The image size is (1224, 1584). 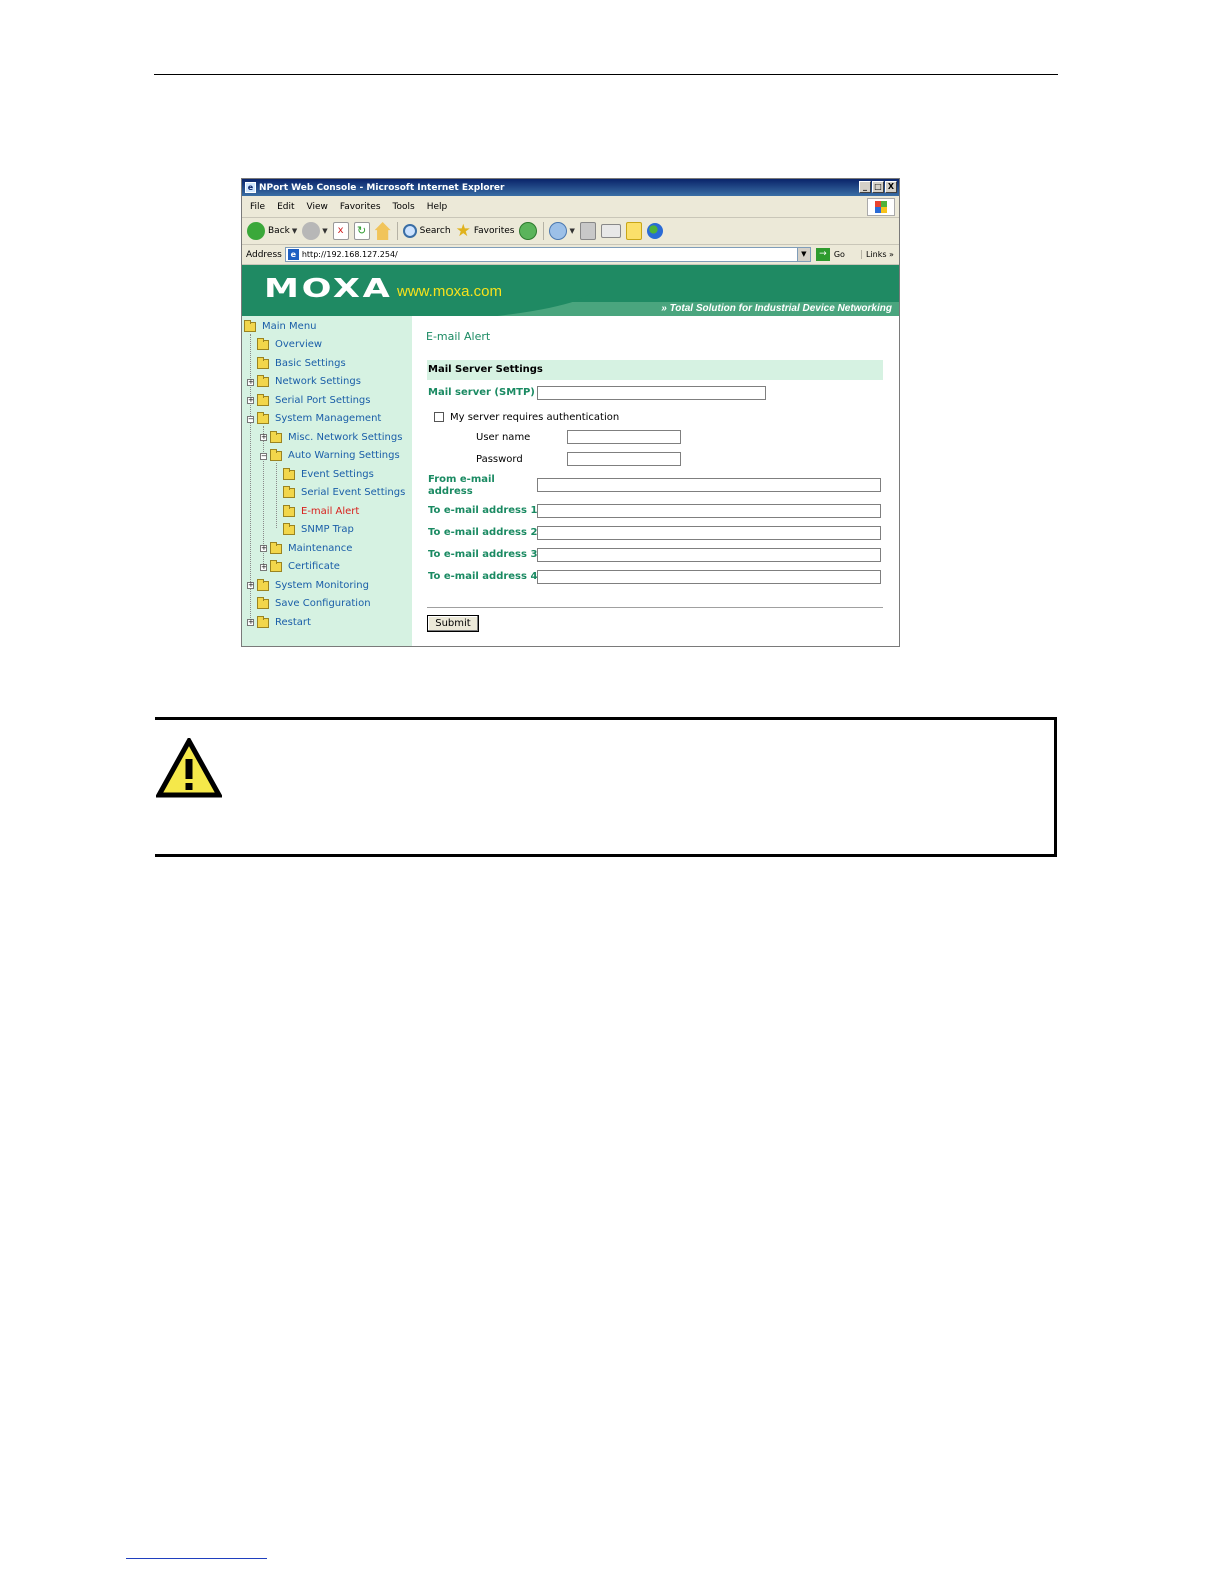 I want to click on sidebar-item-network-settings: Network Settings, so click(x=309, y=380).